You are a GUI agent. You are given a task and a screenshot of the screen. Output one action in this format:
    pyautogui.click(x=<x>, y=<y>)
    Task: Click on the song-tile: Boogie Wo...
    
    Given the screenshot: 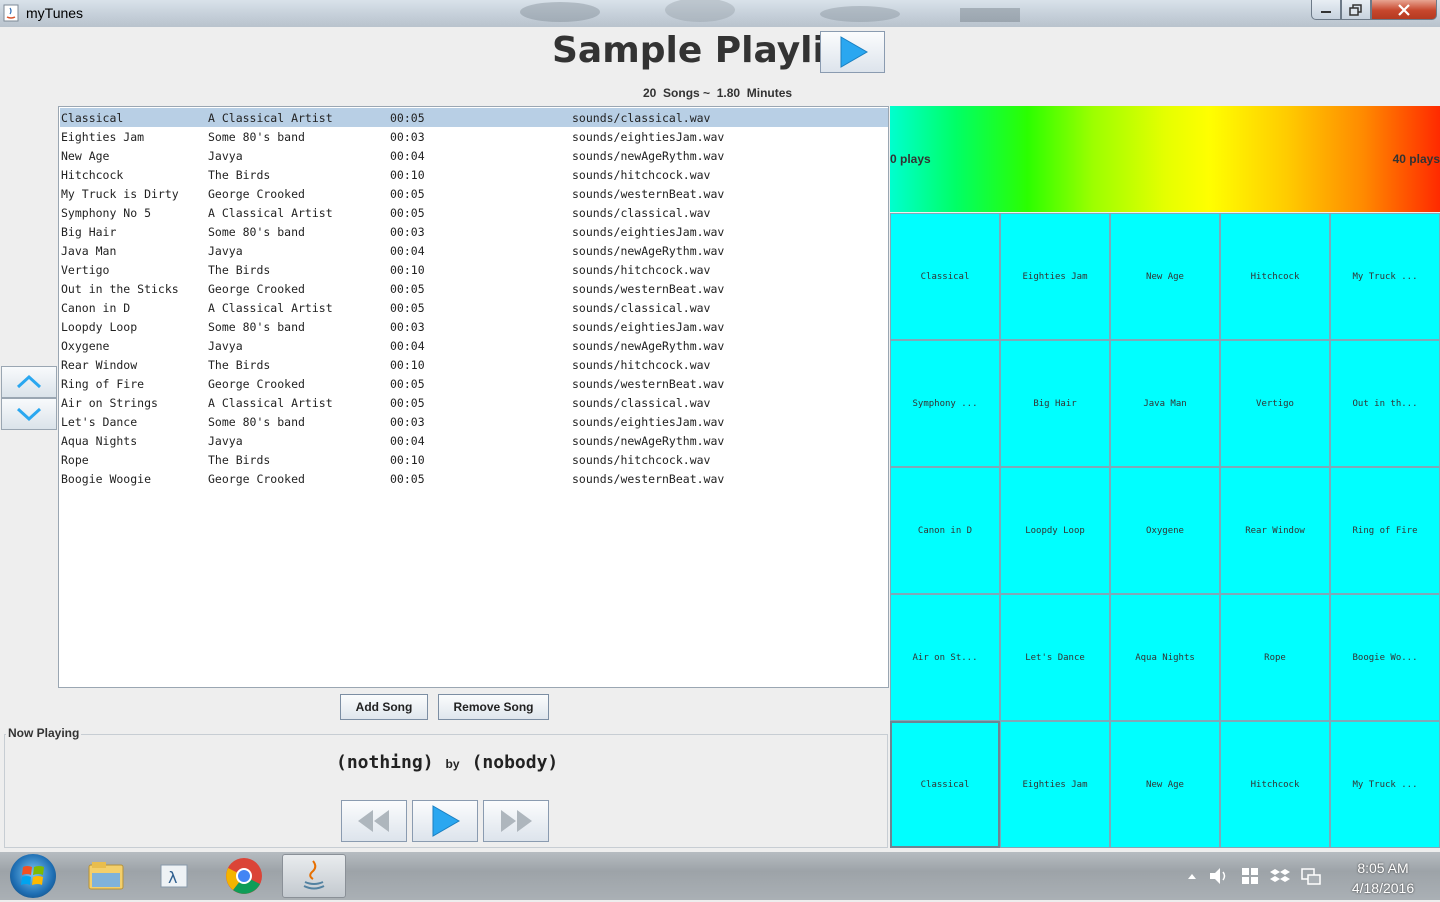 What is the action you would take?
    pyautogui.click(x=1385, y=657)
    